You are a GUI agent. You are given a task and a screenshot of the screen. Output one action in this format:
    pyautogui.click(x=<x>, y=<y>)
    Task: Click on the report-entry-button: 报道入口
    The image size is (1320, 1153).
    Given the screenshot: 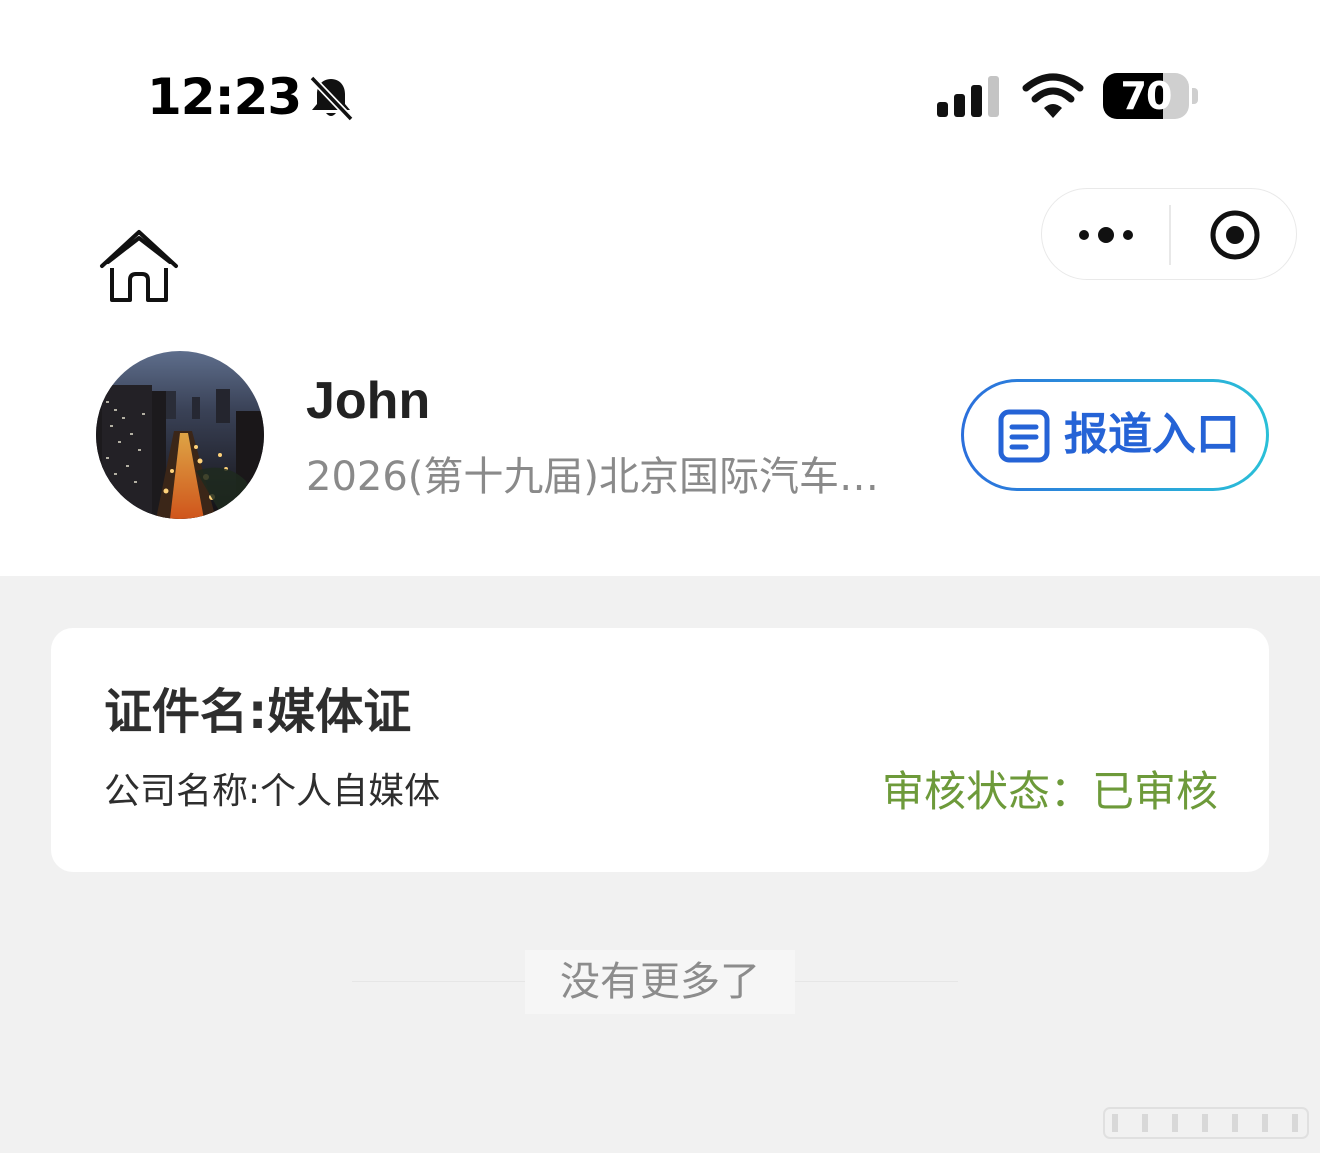 What is the action you would take?
    pyautogui.click(x=1115, y=435)
    